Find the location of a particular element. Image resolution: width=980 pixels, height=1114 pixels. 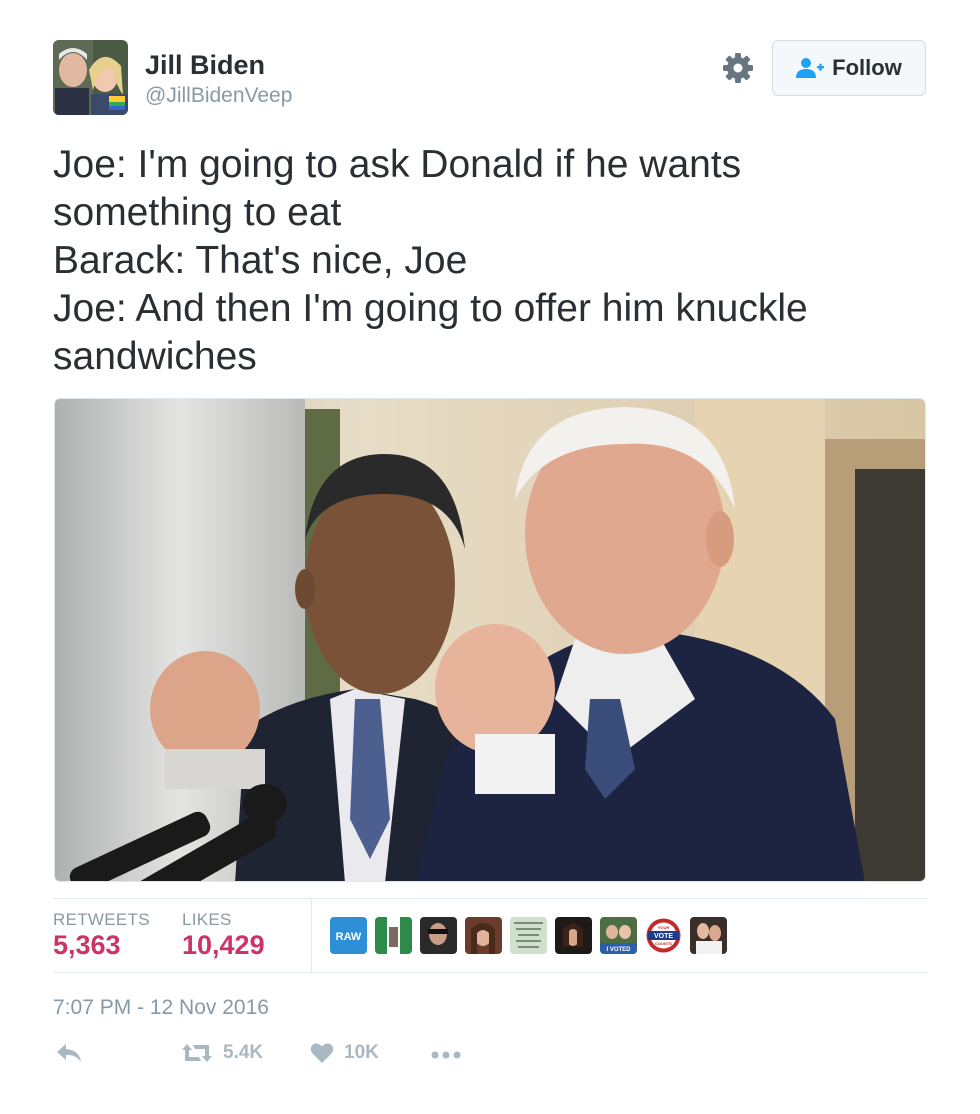

timestamp: 7:07 PM - 12 Nov 2016 is located at coordinates (161, 1008).